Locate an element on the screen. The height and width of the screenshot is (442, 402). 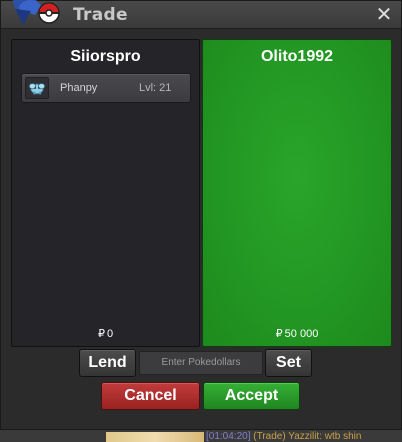
partner-money-offer: ₽50 000 is located at coordinates (297, 333).